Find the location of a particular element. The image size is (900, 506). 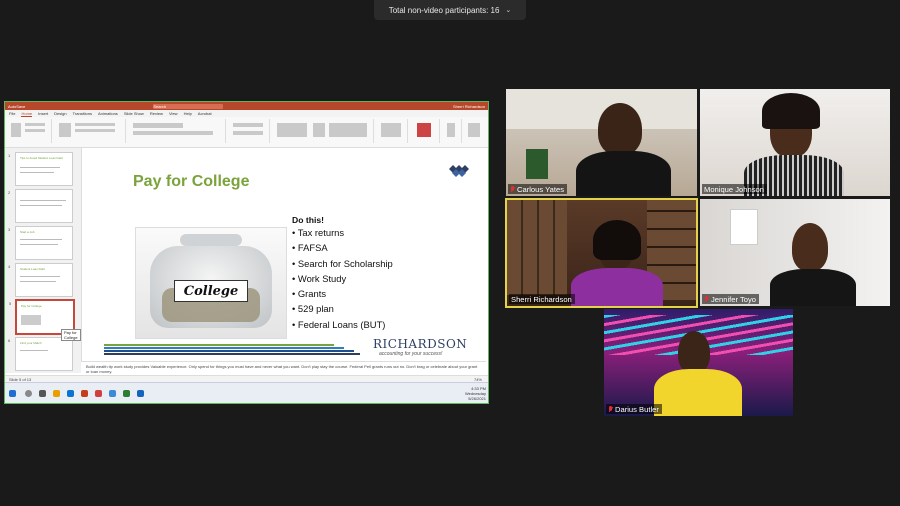

slides-group is located at coordinates (90, 131).